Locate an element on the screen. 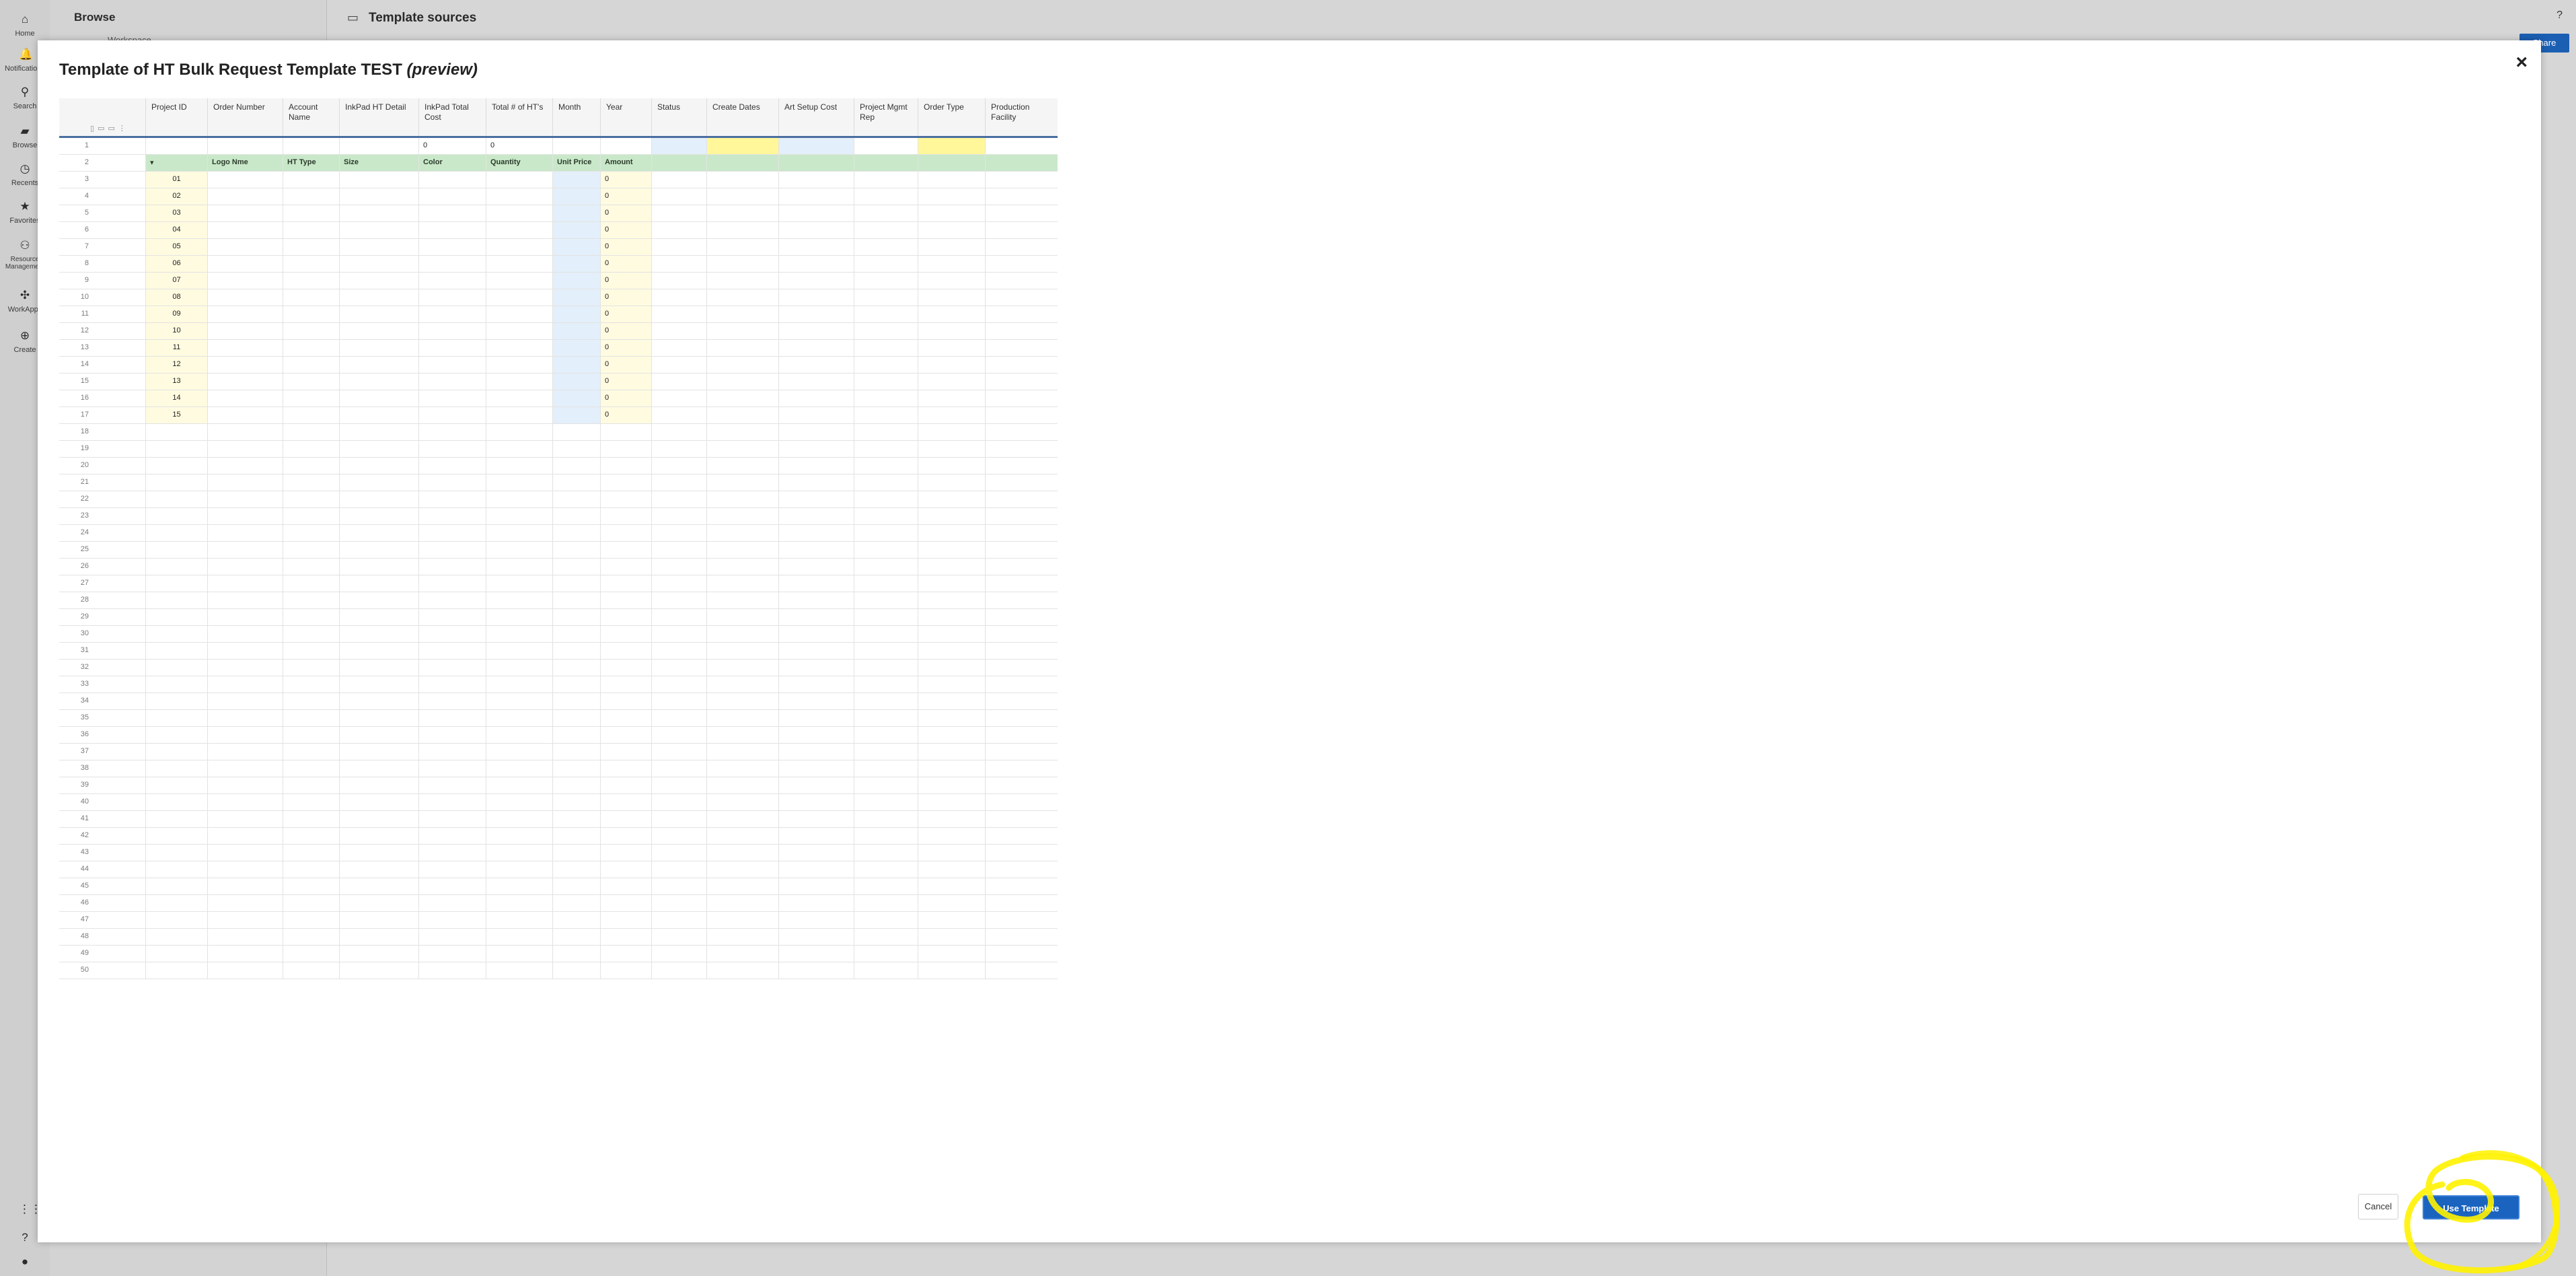 Image resolution: width=2576 pixels, height=1276 pixels. table-cell: HT Type is located at coordinates (311, 163).